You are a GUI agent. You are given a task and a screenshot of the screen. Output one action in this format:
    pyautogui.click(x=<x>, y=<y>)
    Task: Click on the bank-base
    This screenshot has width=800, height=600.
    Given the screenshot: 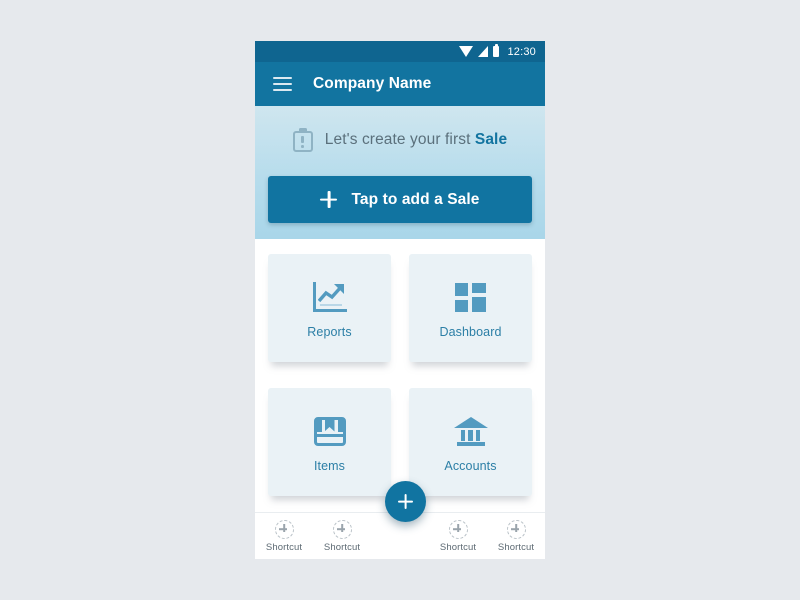 What is the action you would take?
    pyautogui.click(x=470, y=443)
    